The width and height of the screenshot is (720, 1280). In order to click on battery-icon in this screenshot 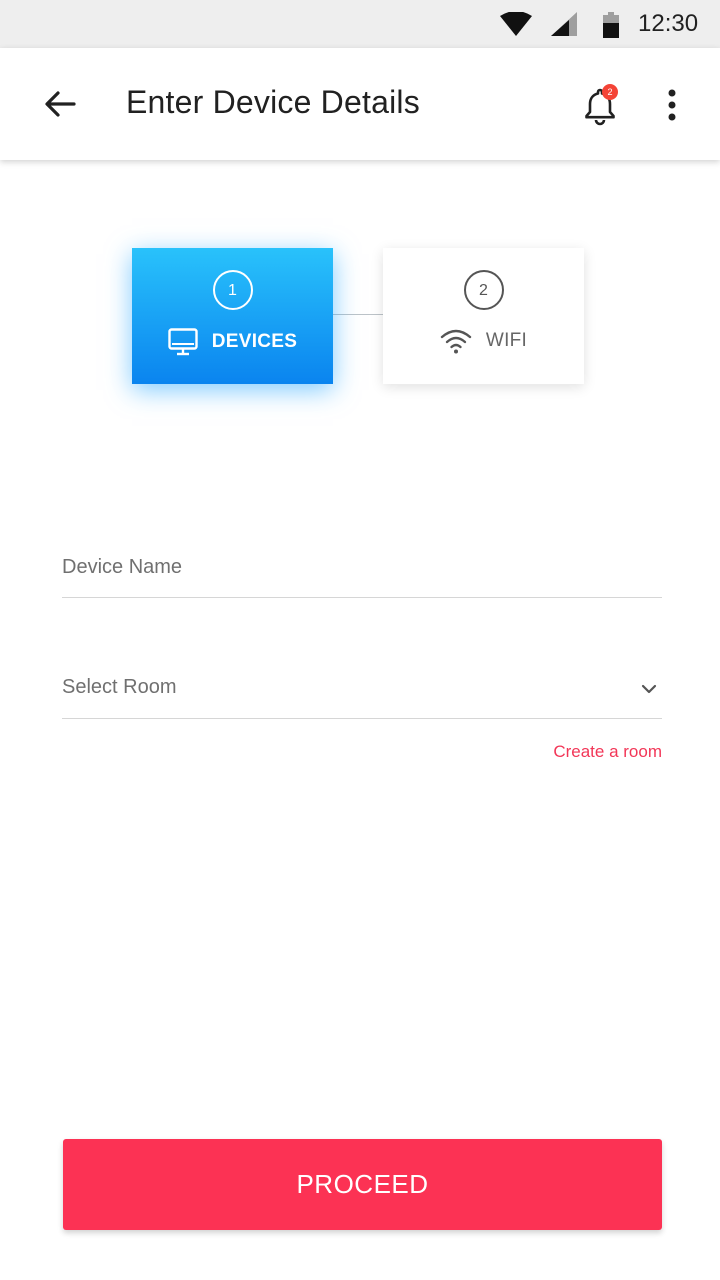, I will do `click(611, 25)`.